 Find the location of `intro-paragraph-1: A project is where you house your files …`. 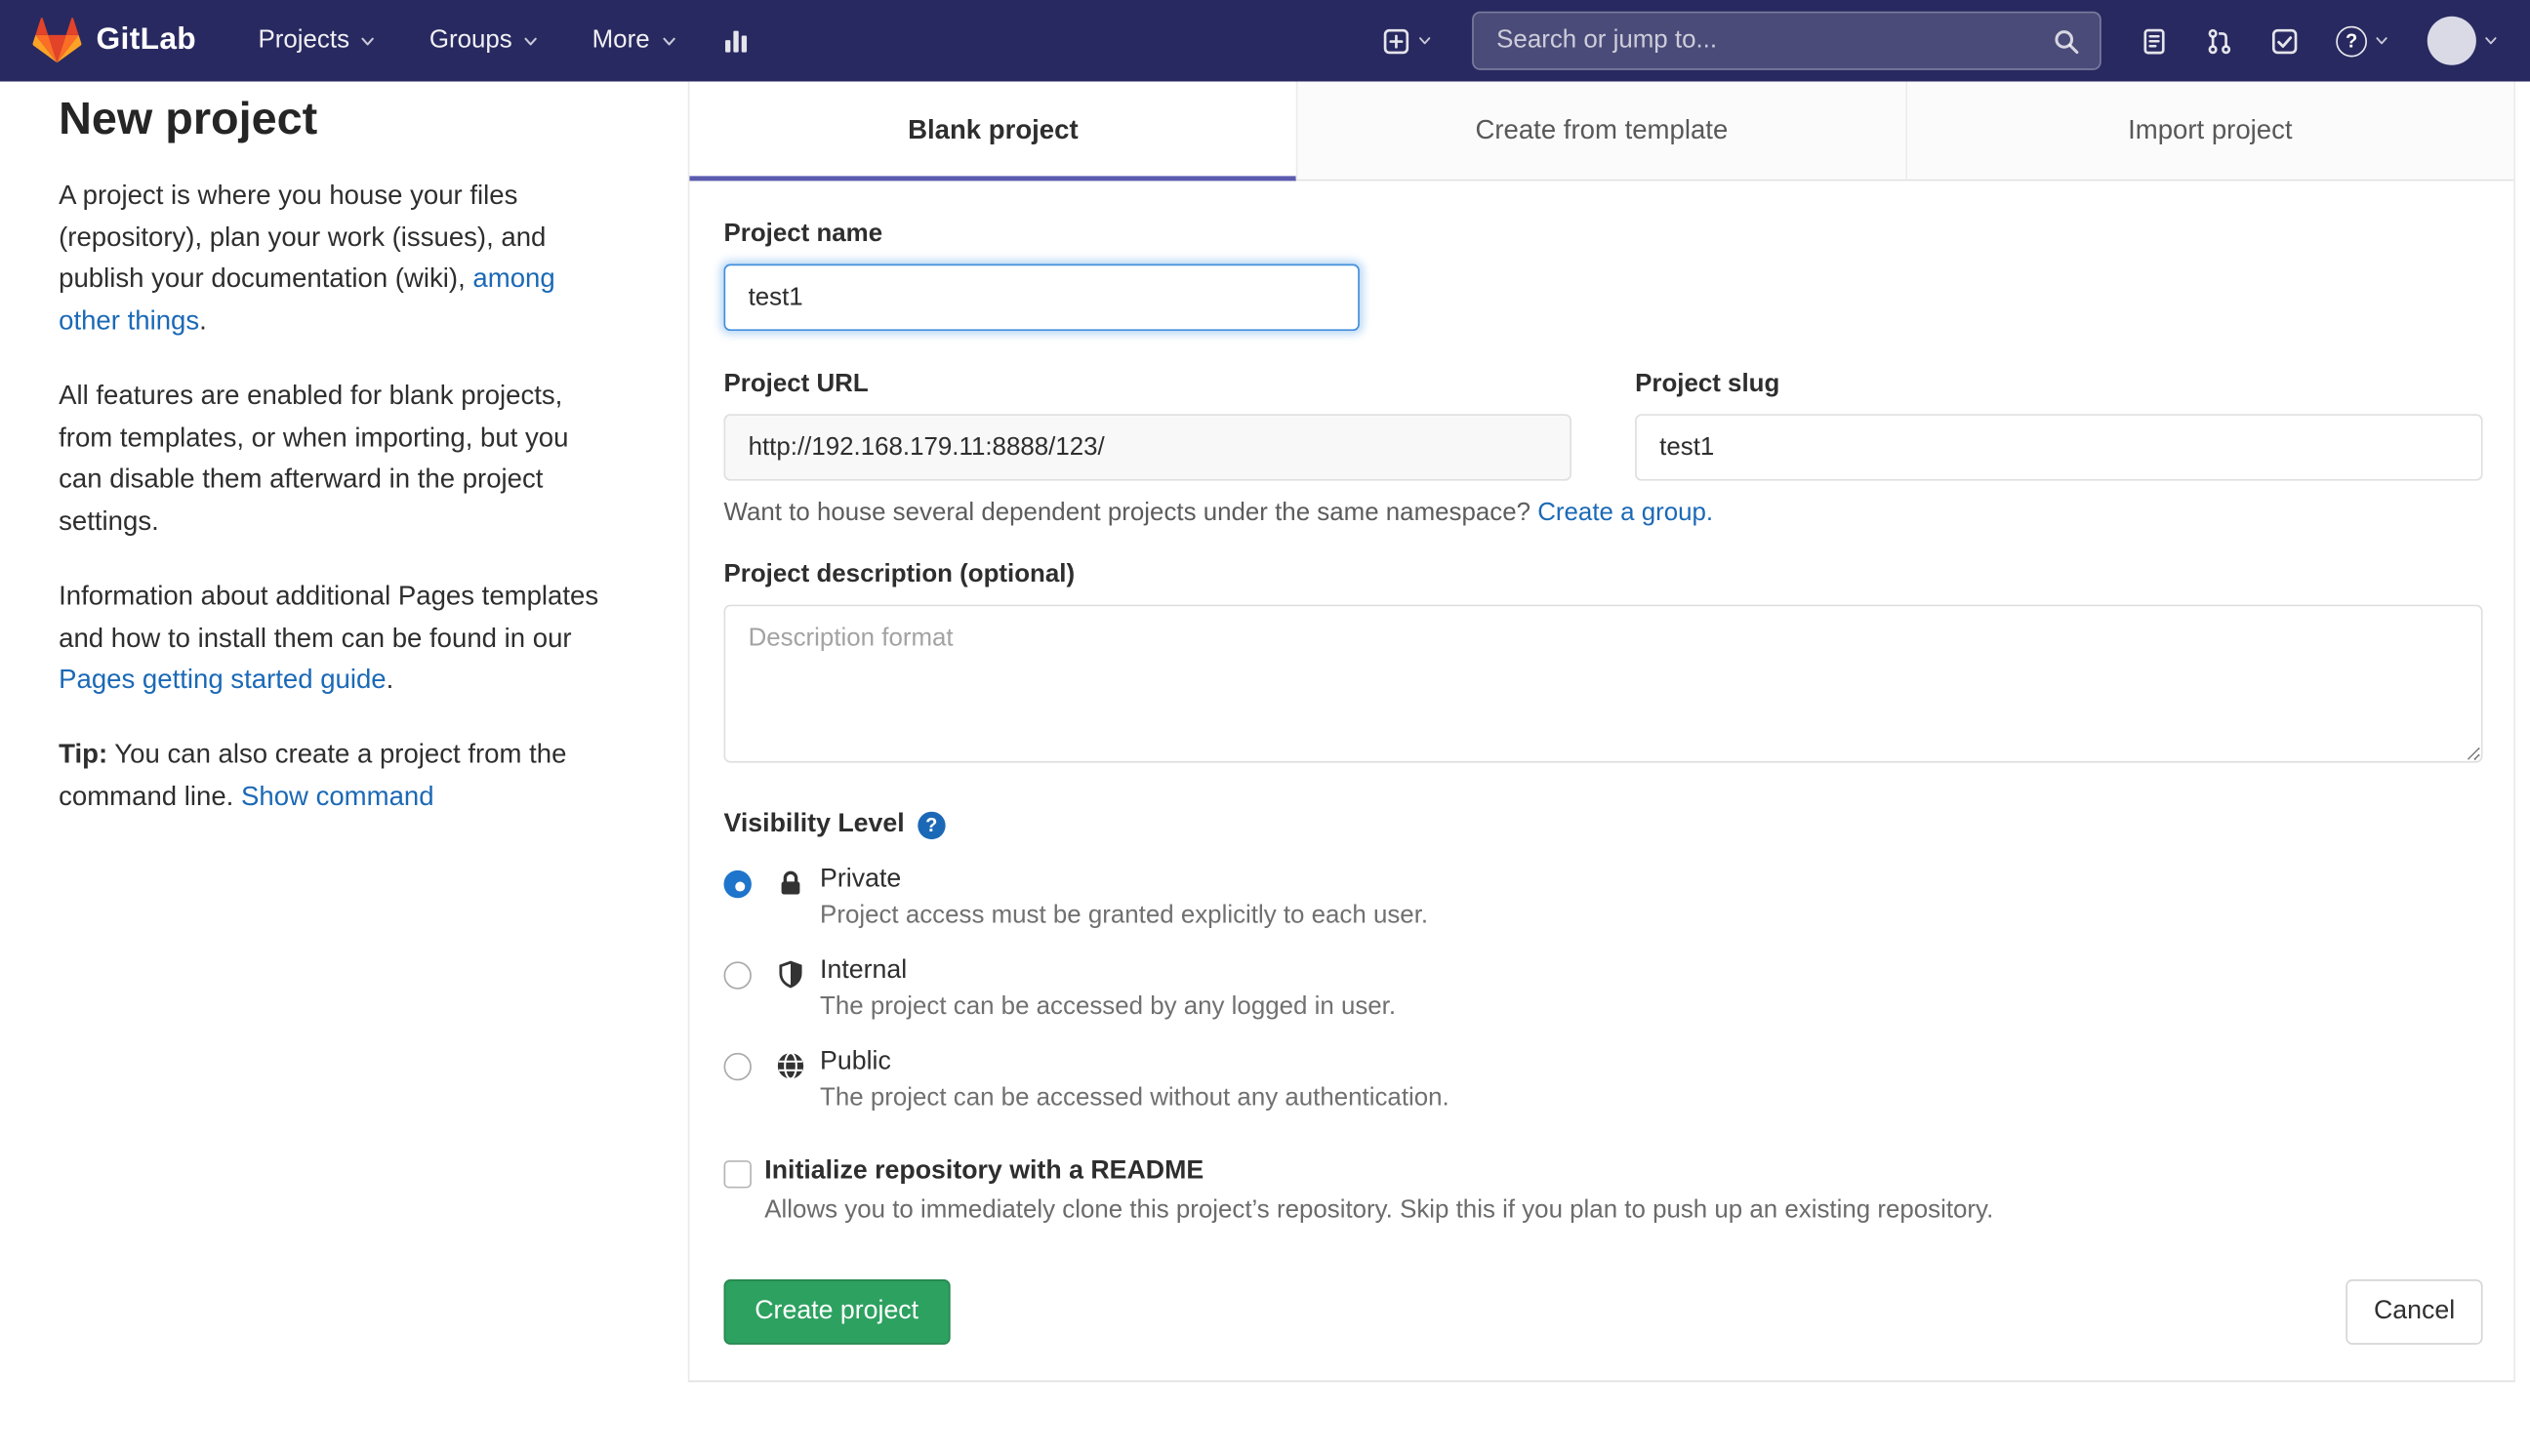

intro-paragraph-1: A project is where you house your files … is located at coordinates (333, 260).